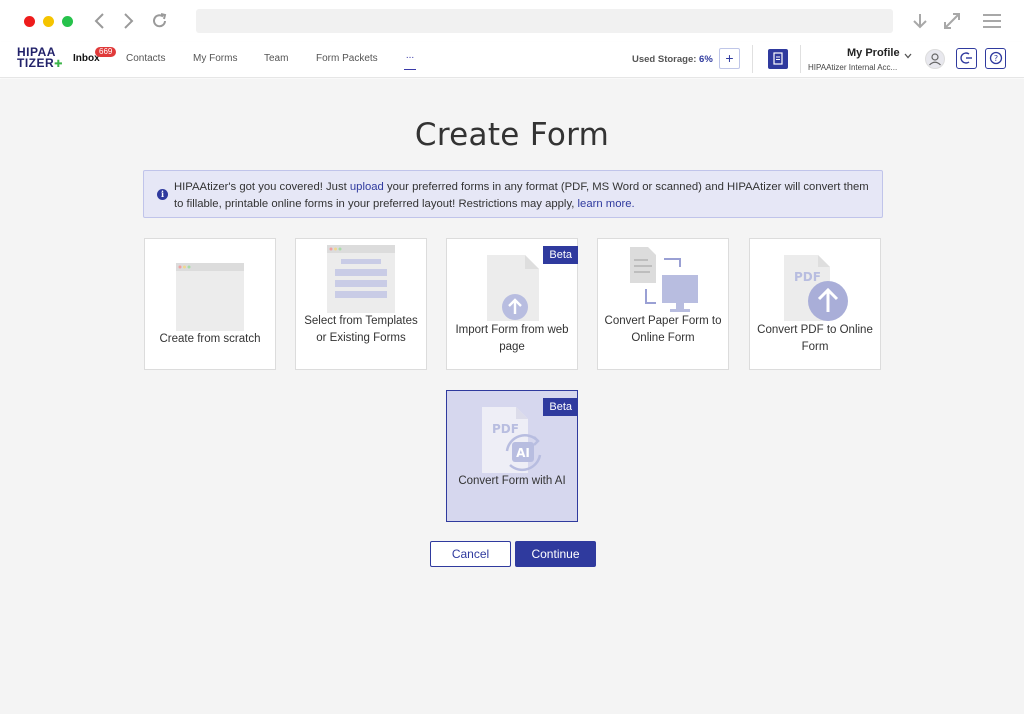 This screenshot has width=1024, height=714. I want to click on option-label: Import Form from web page, so click(512, 338).